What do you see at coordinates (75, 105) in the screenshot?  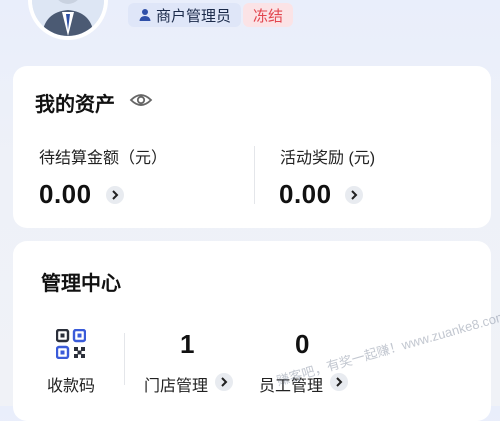 I see `assets-title: 我的资产` at bounding box center [75, 105].